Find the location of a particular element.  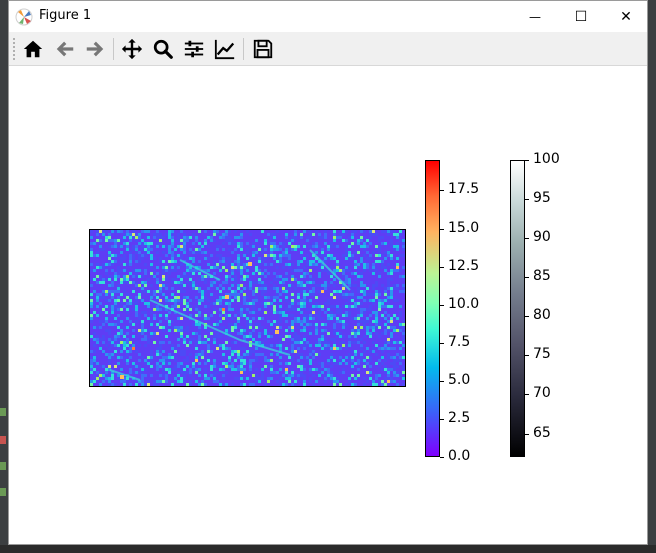

zoom-button is located at coordinates (163, 49).